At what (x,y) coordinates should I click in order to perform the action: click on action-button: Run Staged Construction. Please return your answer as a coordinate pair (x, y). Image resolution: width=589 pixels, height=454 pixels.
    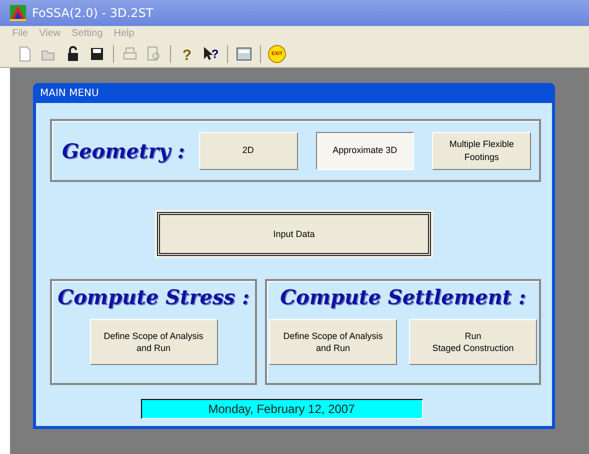
    Looking at the image, I should click on (473, 342).